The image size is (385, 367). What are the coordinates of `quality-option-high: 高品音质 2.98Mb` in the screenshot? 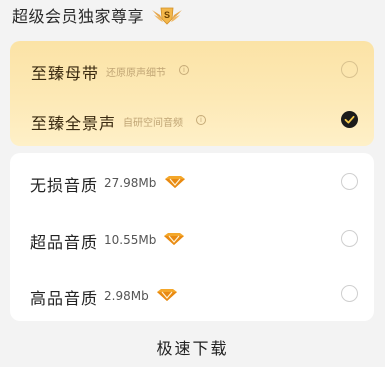 It's located at (192, 294).